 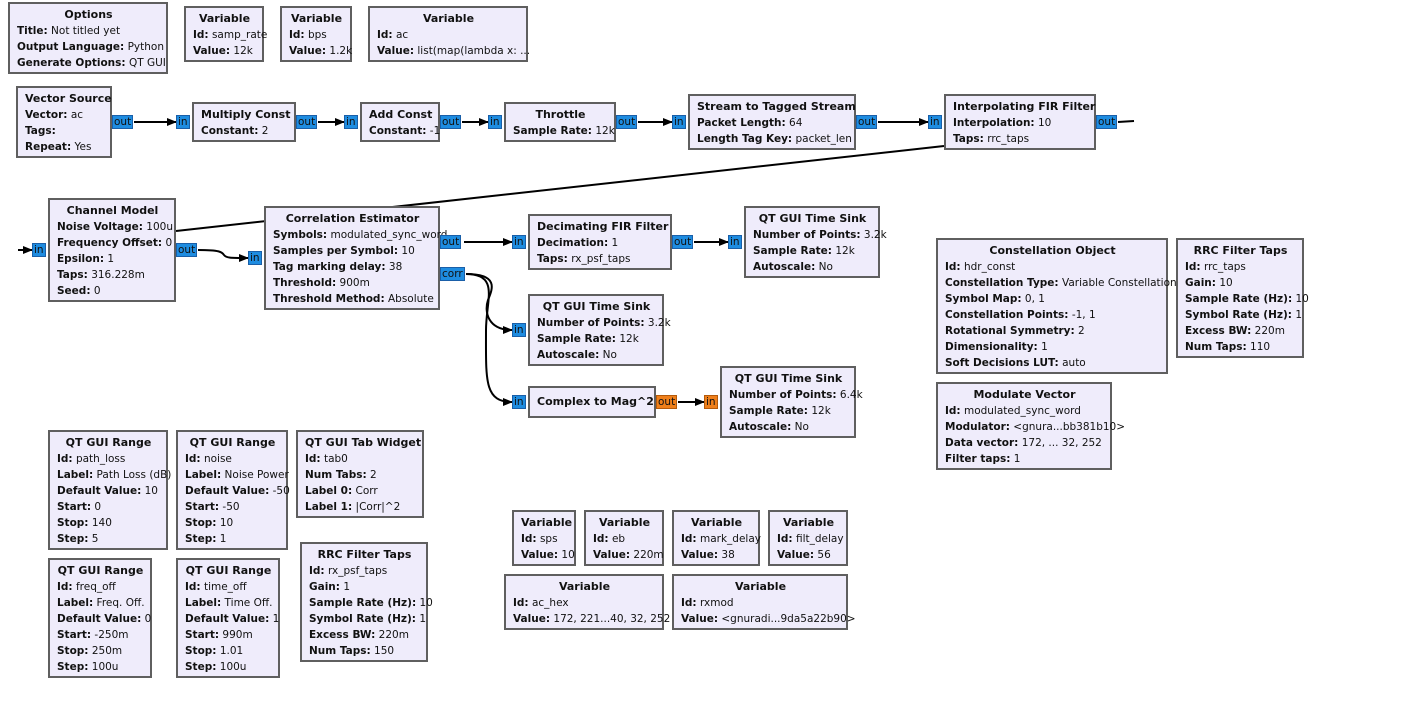 What do you see at coordinates (1239, 299) in the screenshot?
I see `param-label: Sample Rate (Hz):` at bounding box center [1239, 299].